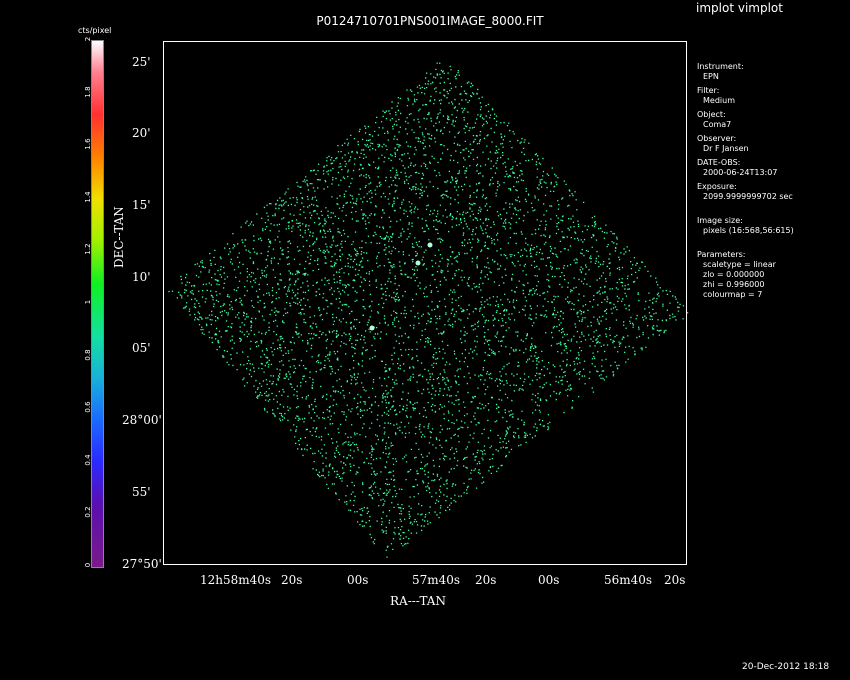 The height and width of the screenshot is (680, 850). What do you see at coordinates (708, 90) in the screenshot?
I see `filter-label: Filter:` at bounding box center [708, 90].